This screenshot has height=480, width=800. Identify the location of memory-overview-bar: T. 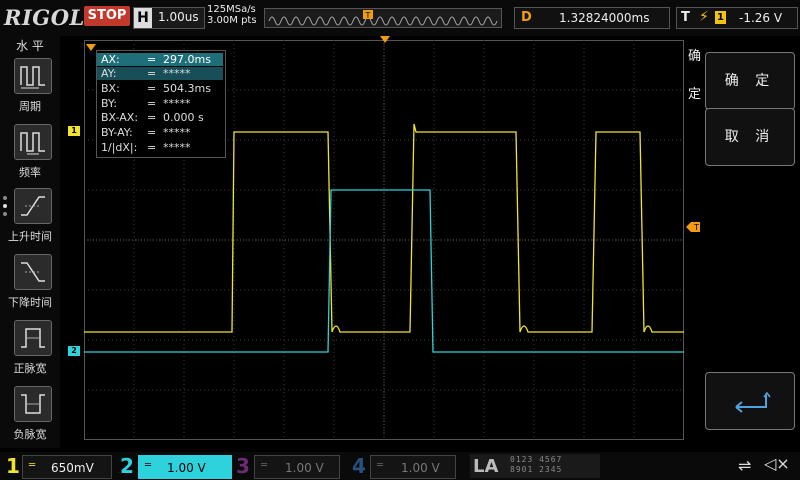
(383, 18).